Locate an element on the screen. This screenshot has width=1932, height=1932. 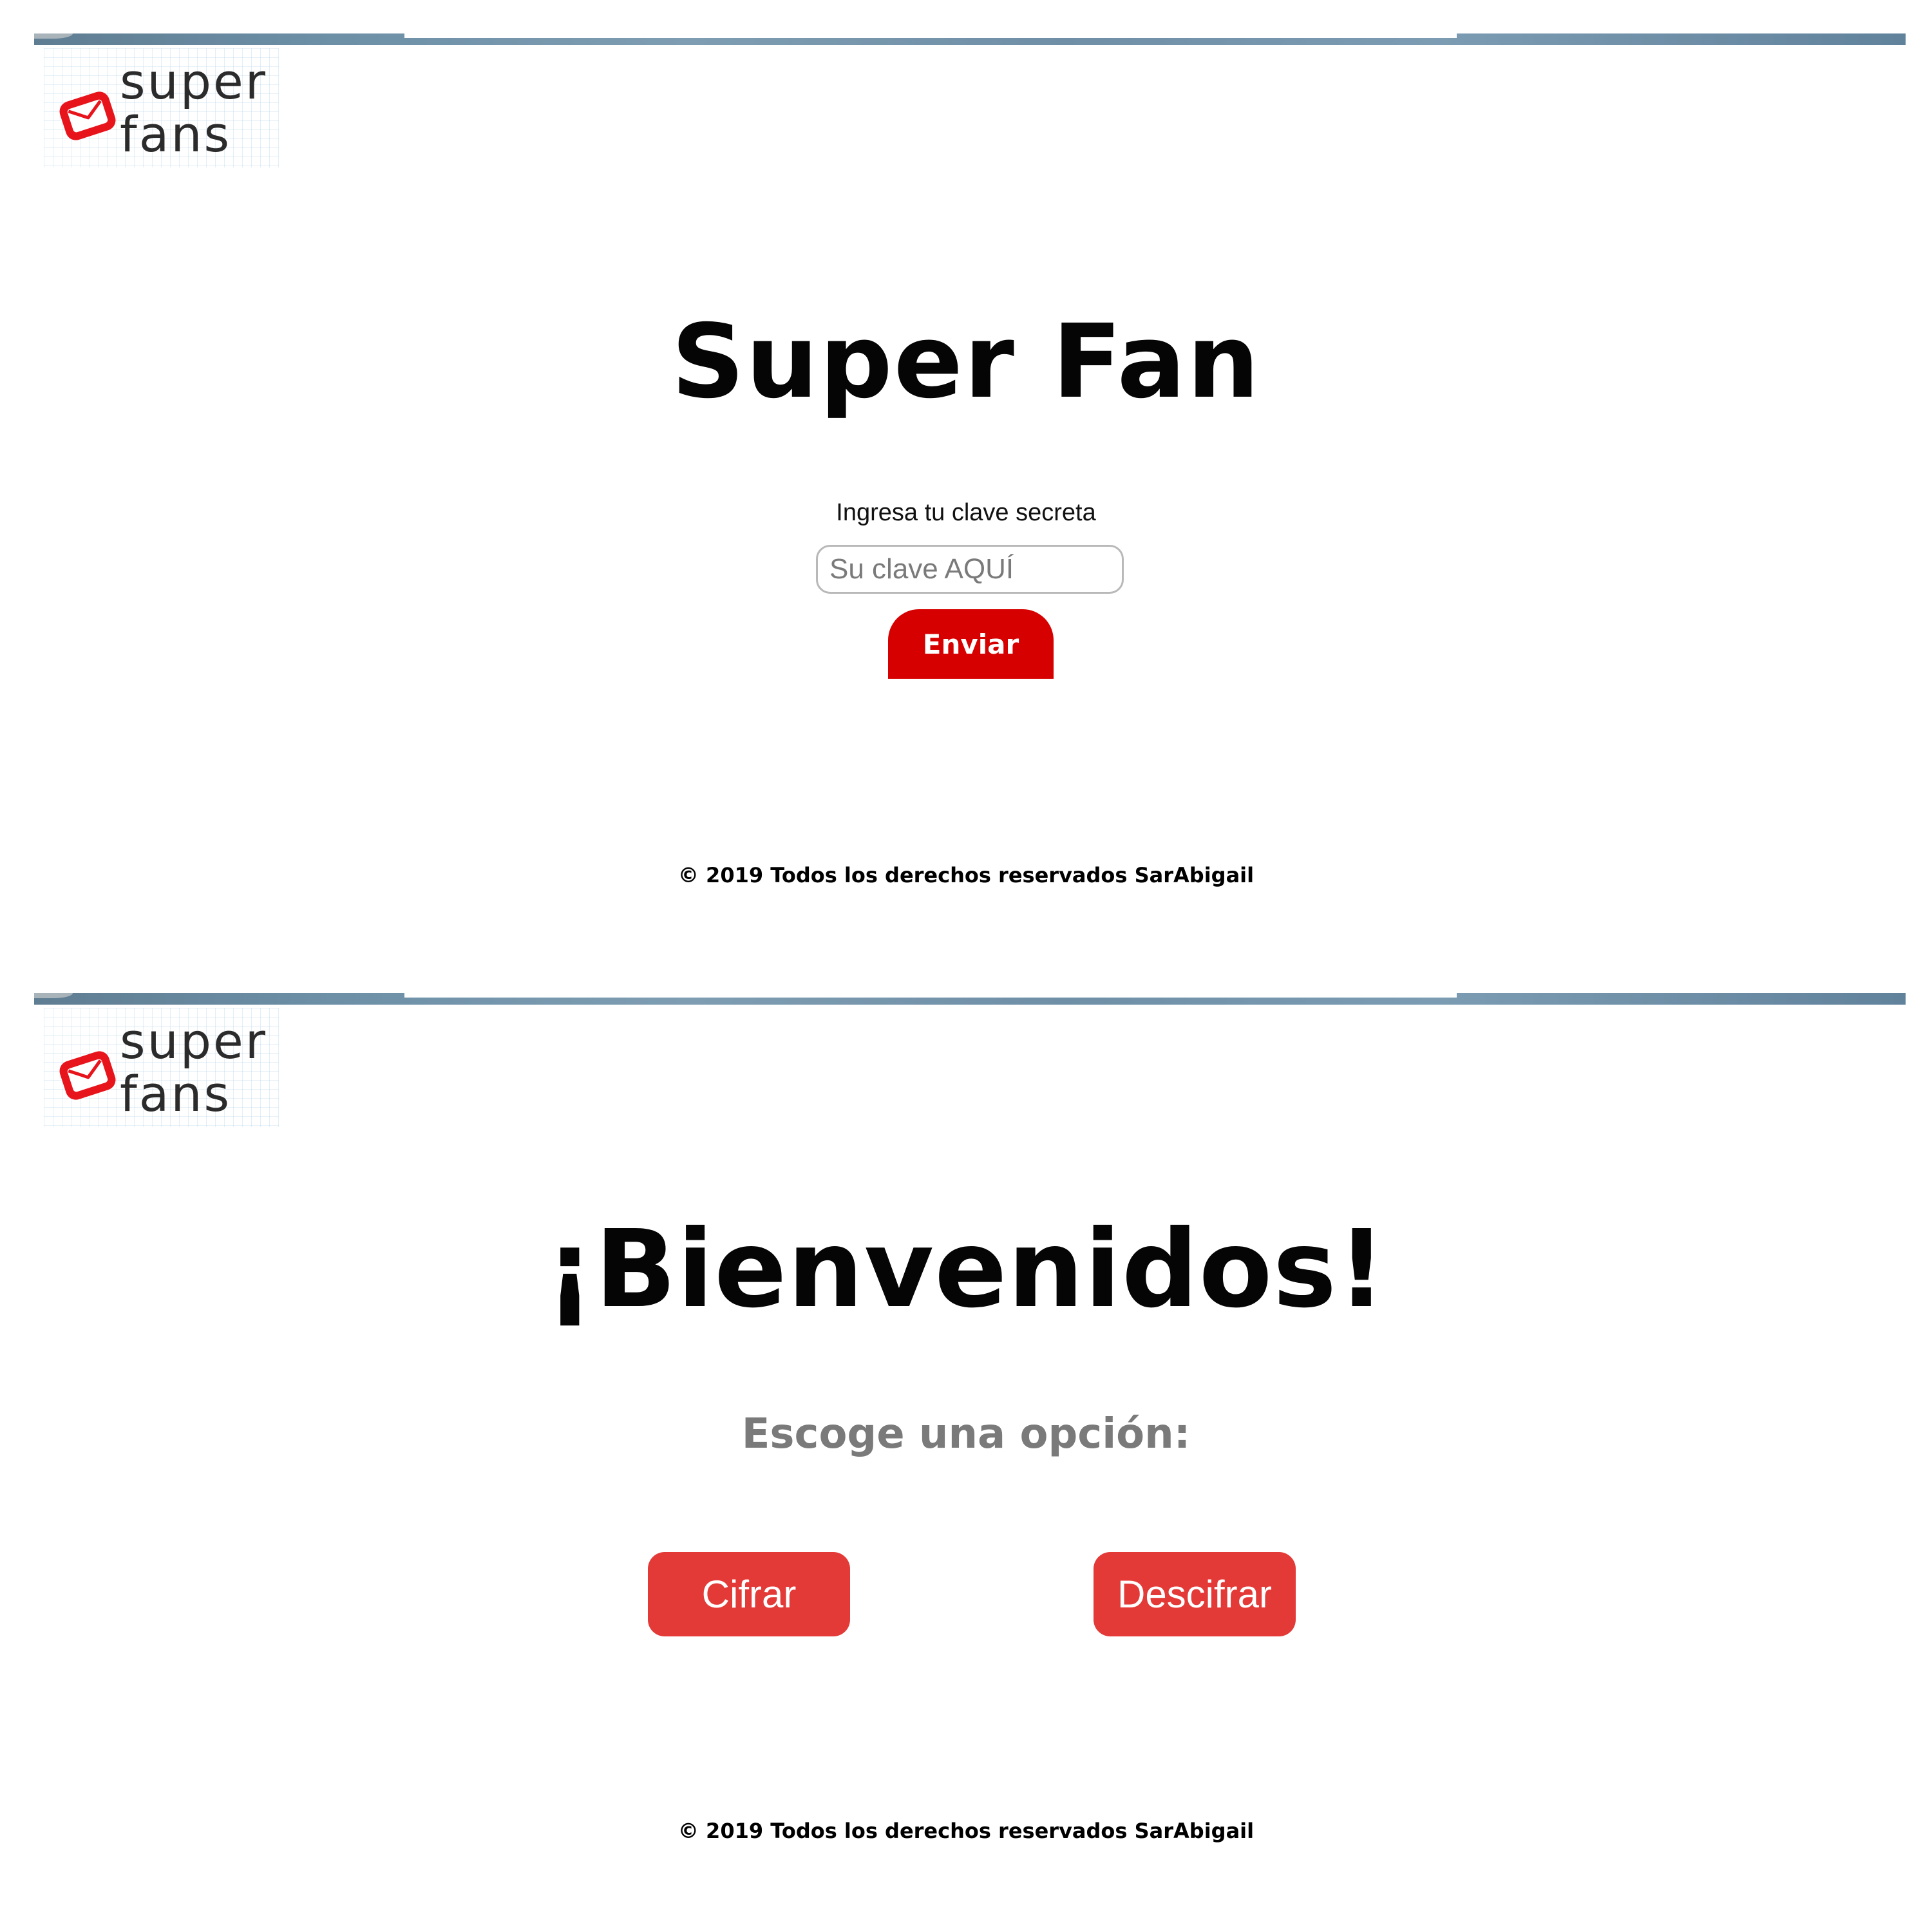
cipher-button: Cifrar is located at coordinates (749, 1594).